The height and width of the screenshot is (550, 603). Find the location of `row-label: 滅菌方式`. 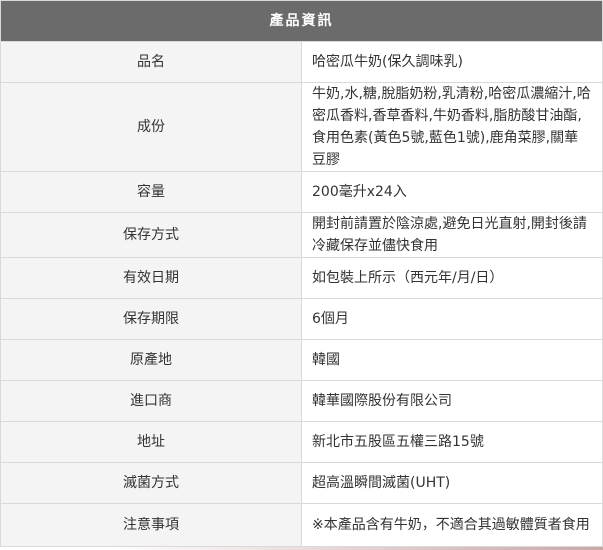

row-label: 滅菌方式 is located at coordinates (151, 483).